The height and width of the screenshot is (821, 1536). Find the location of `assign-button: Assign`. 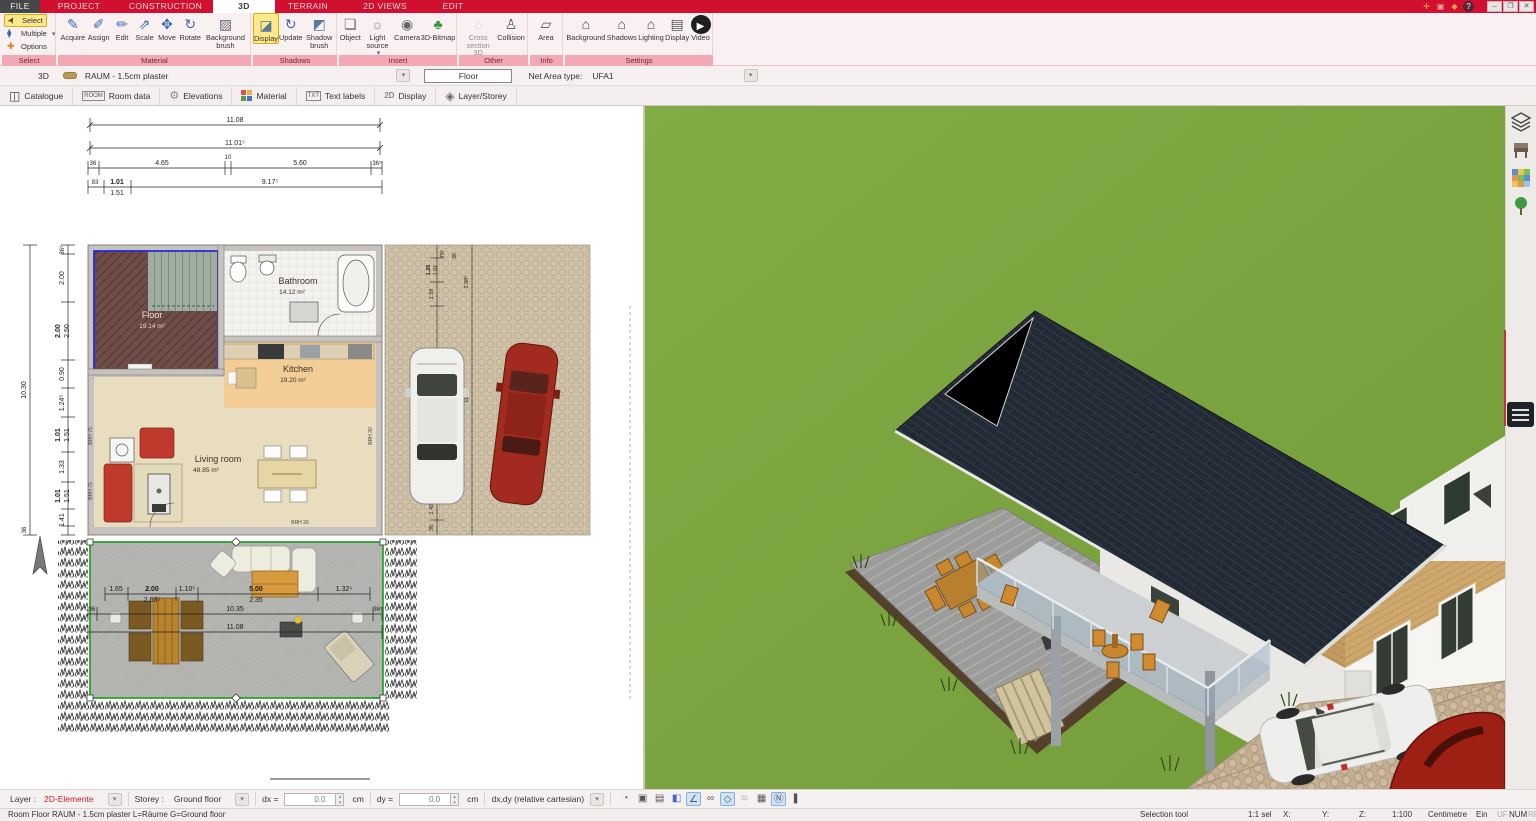

assign-button: Assign is located at coordinates (99, 27).